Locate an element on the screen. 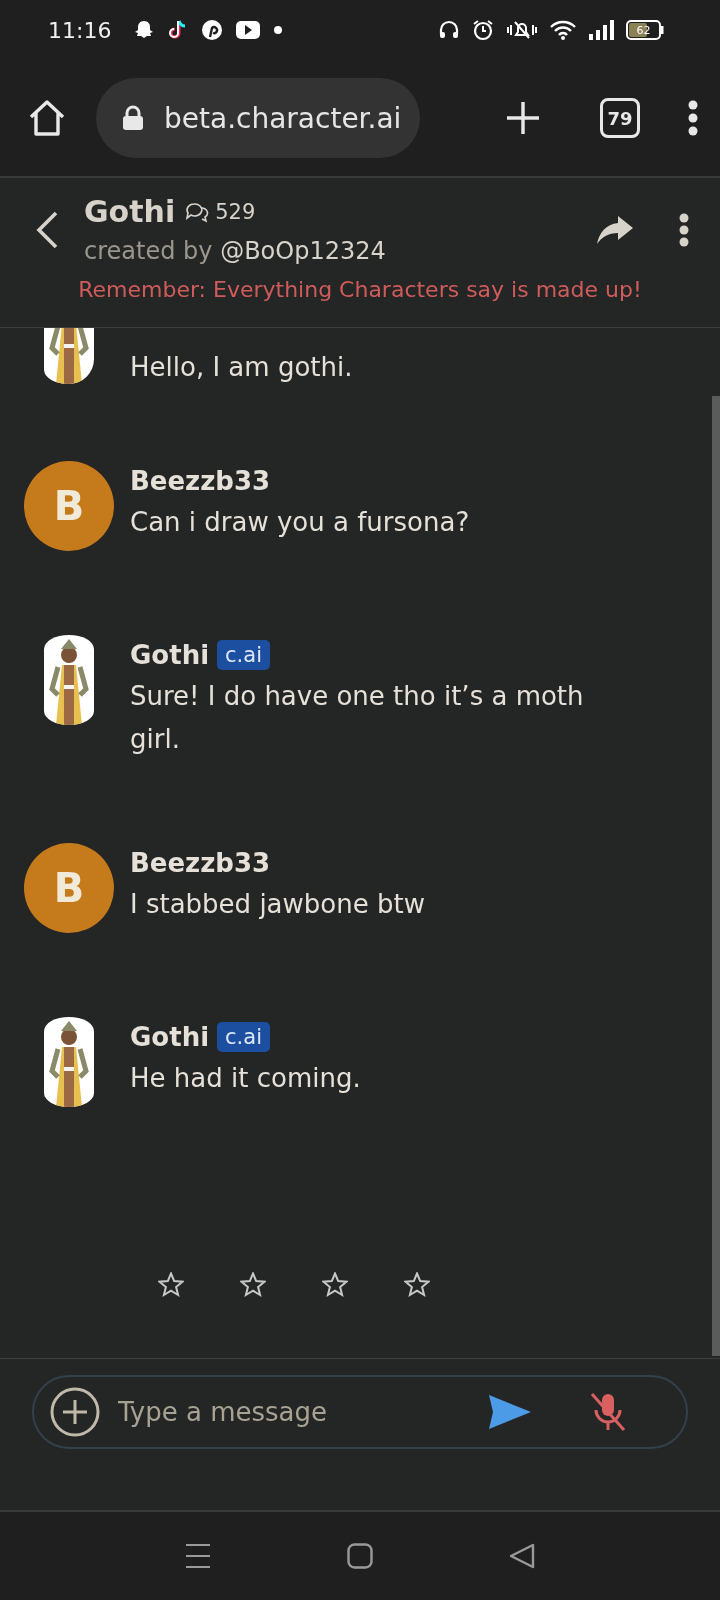  play-icon is located at coordinates (248, 30).